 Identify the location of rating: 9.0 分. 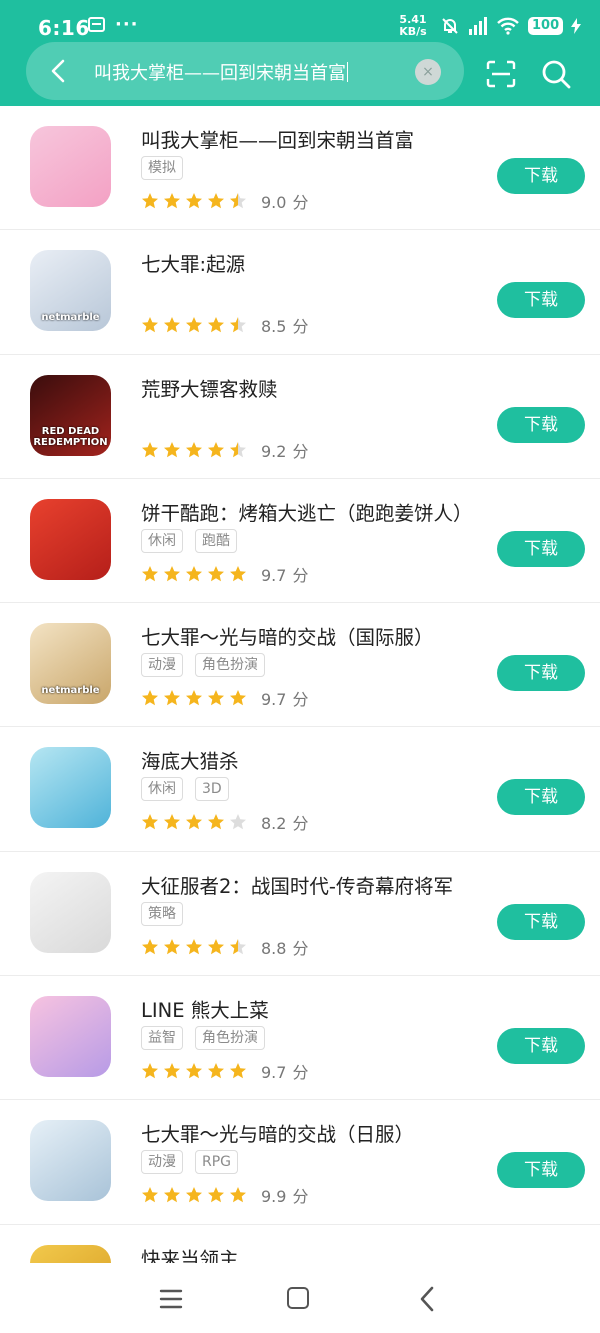
(224, 201).